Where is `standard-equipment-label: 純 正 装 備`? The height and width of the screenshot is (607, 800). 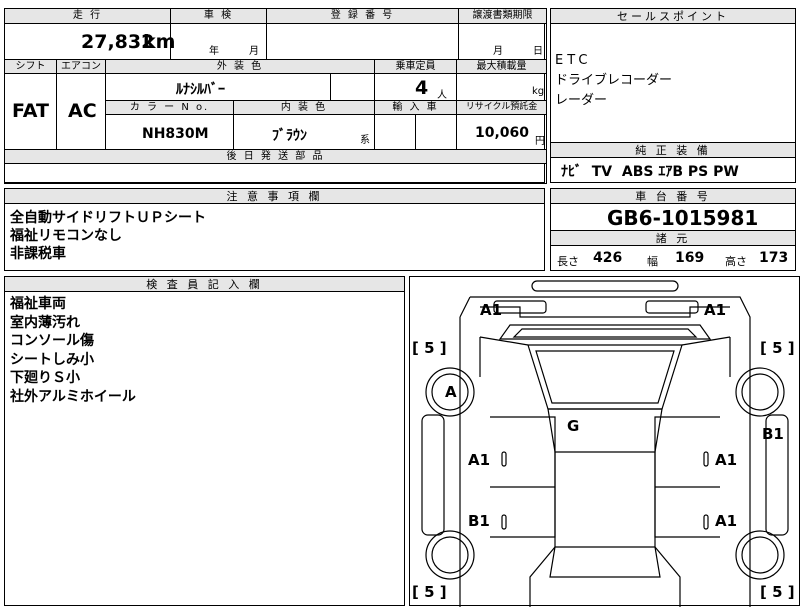 standard-equipment-label: 純 正 装 備 is located at coordinates (673, 150).